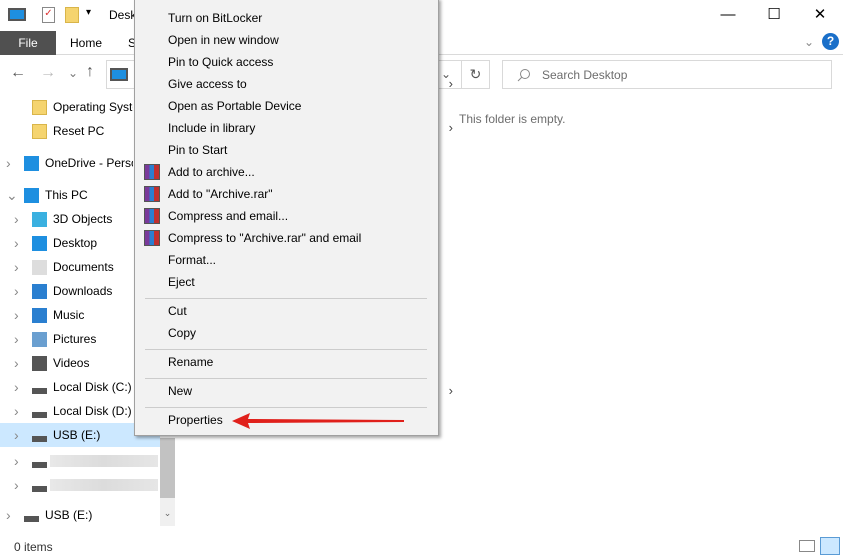 This screenshot has height=558, width=843. I want to click on scrollbar-thumb, so click(167, 468).